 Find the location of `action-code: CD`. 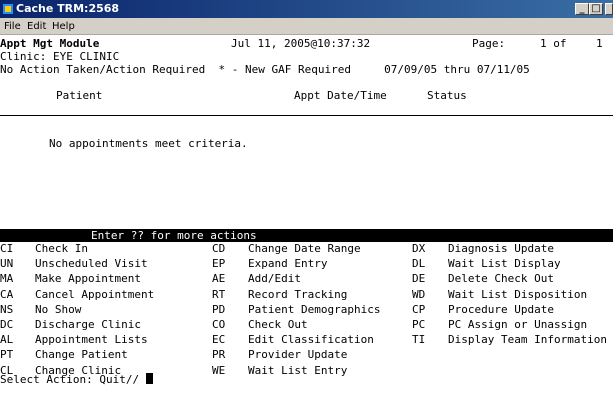

action-code: CD is located at coordinates (219, 248).